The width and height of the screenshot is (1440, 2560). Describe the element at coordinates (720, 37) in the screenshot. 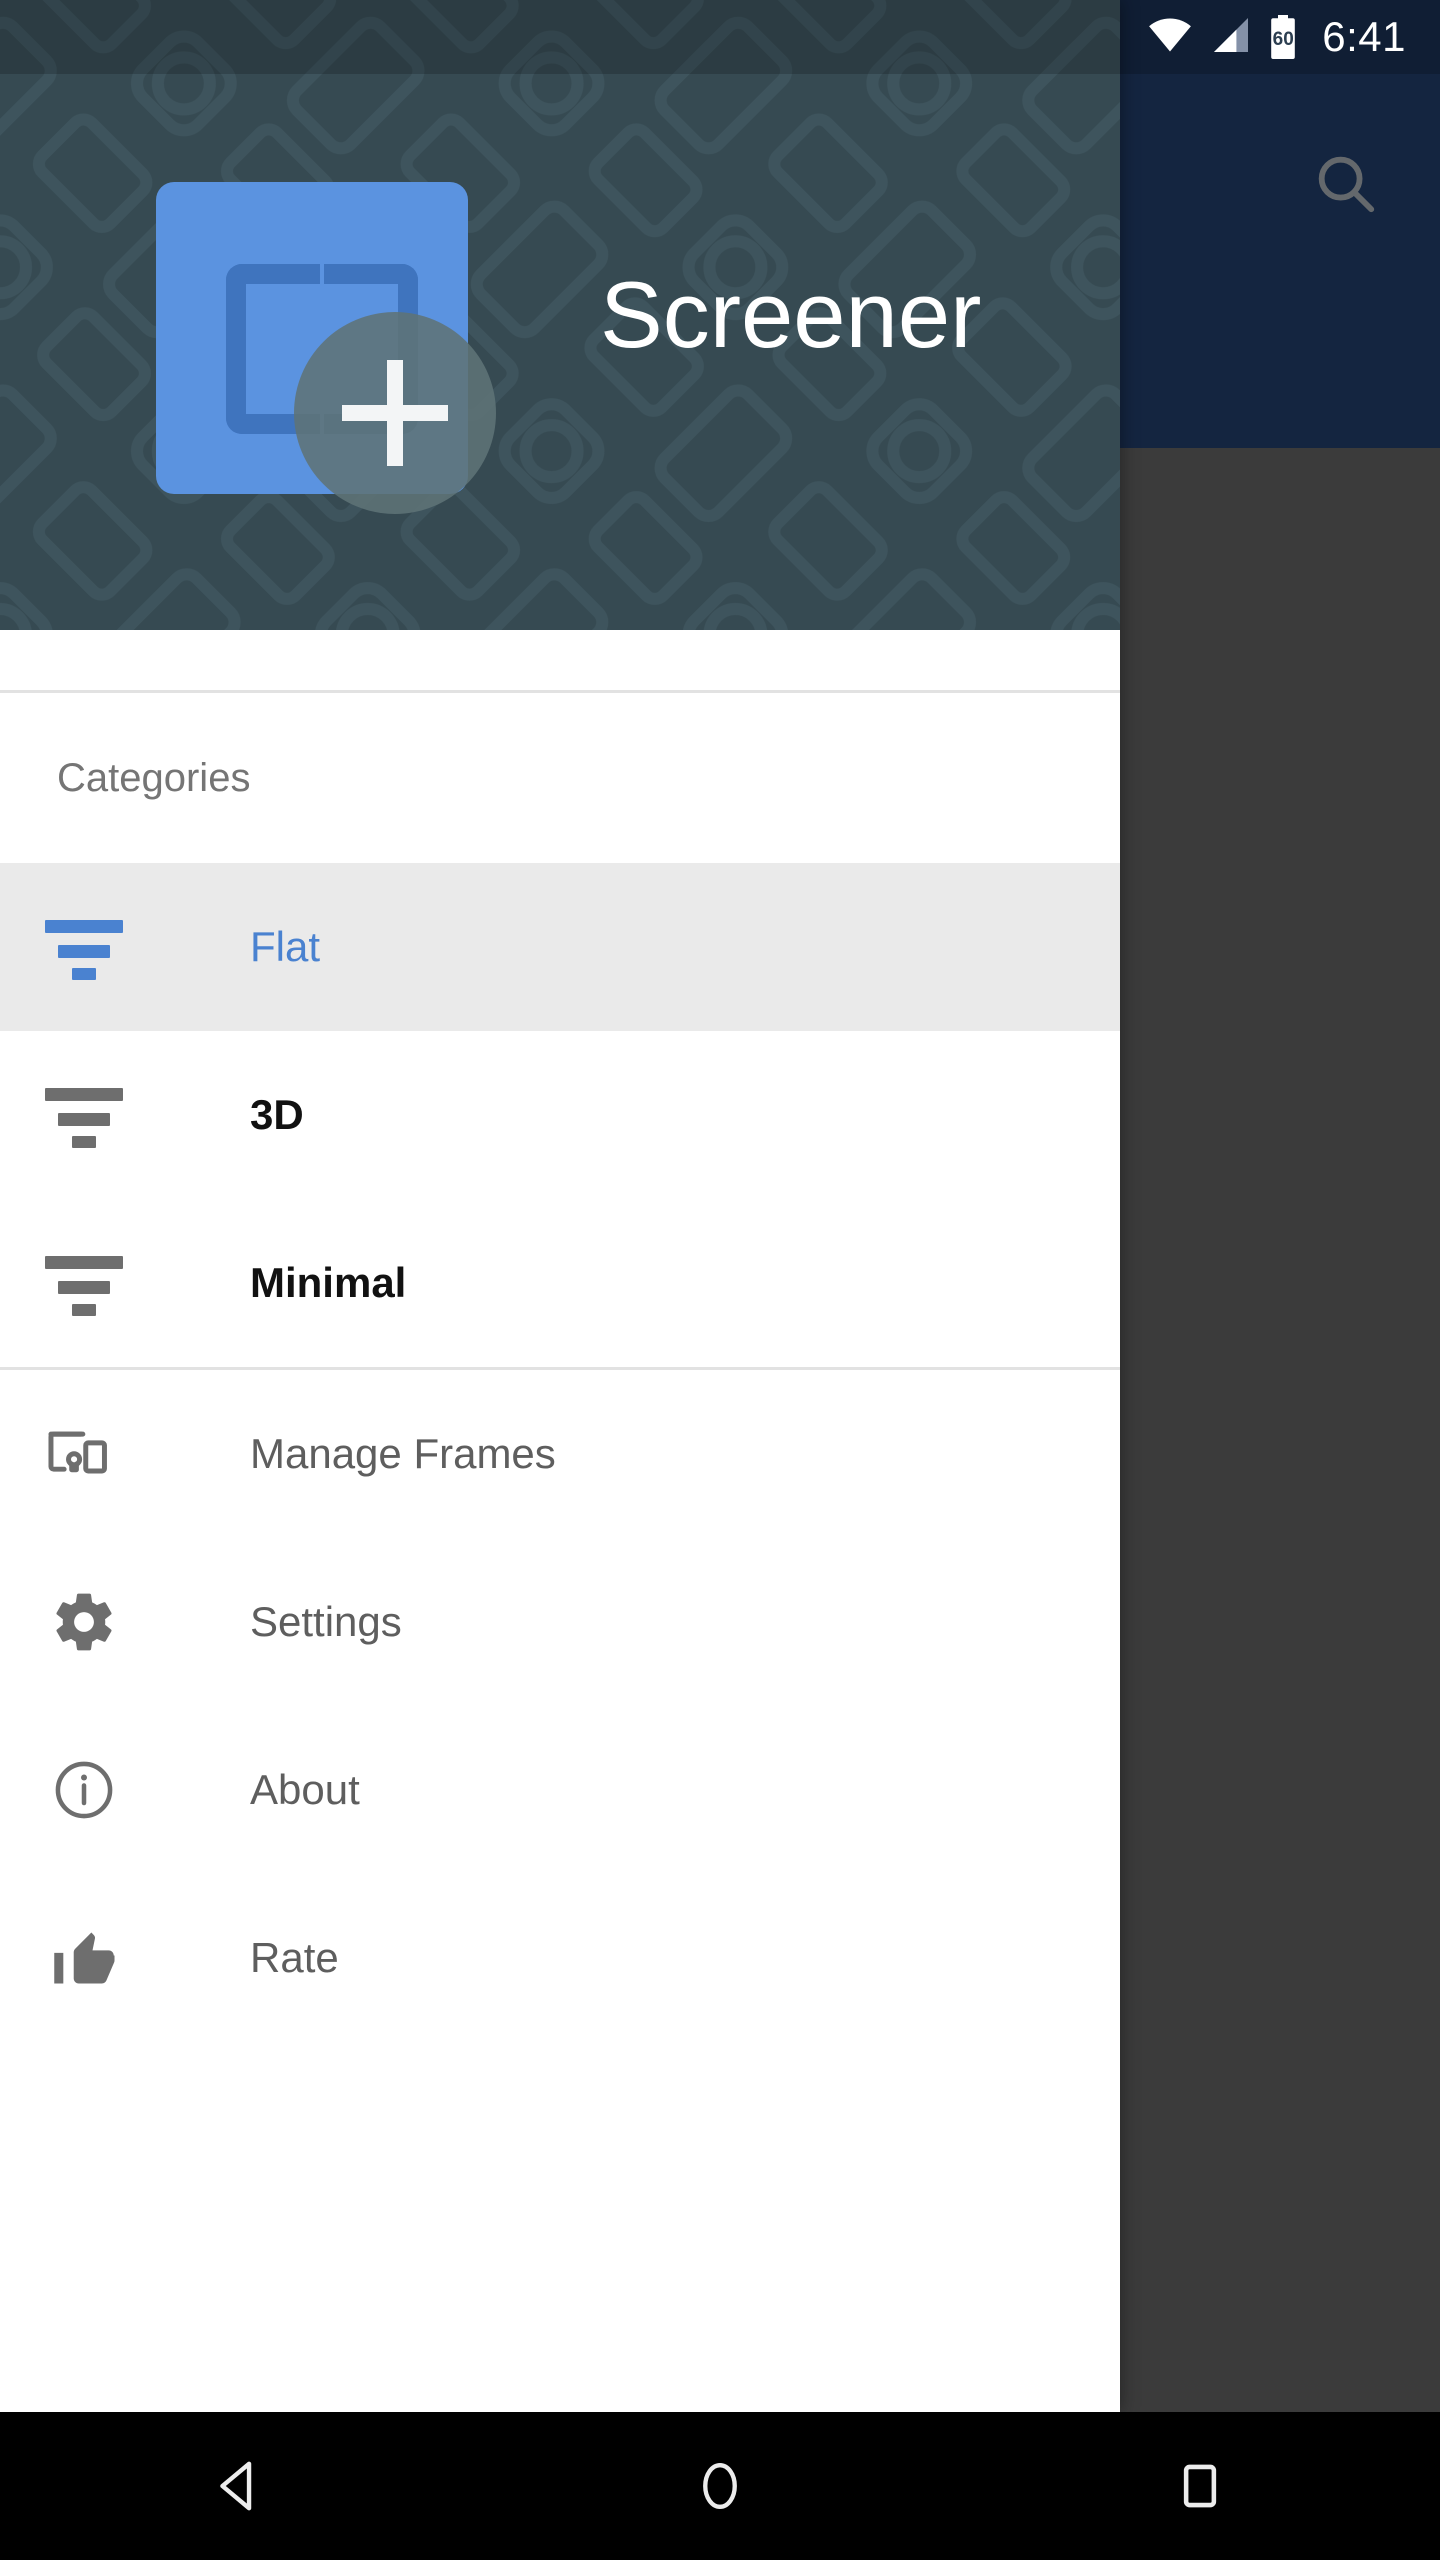

I see `status-bar: 60 6:41` at that location.